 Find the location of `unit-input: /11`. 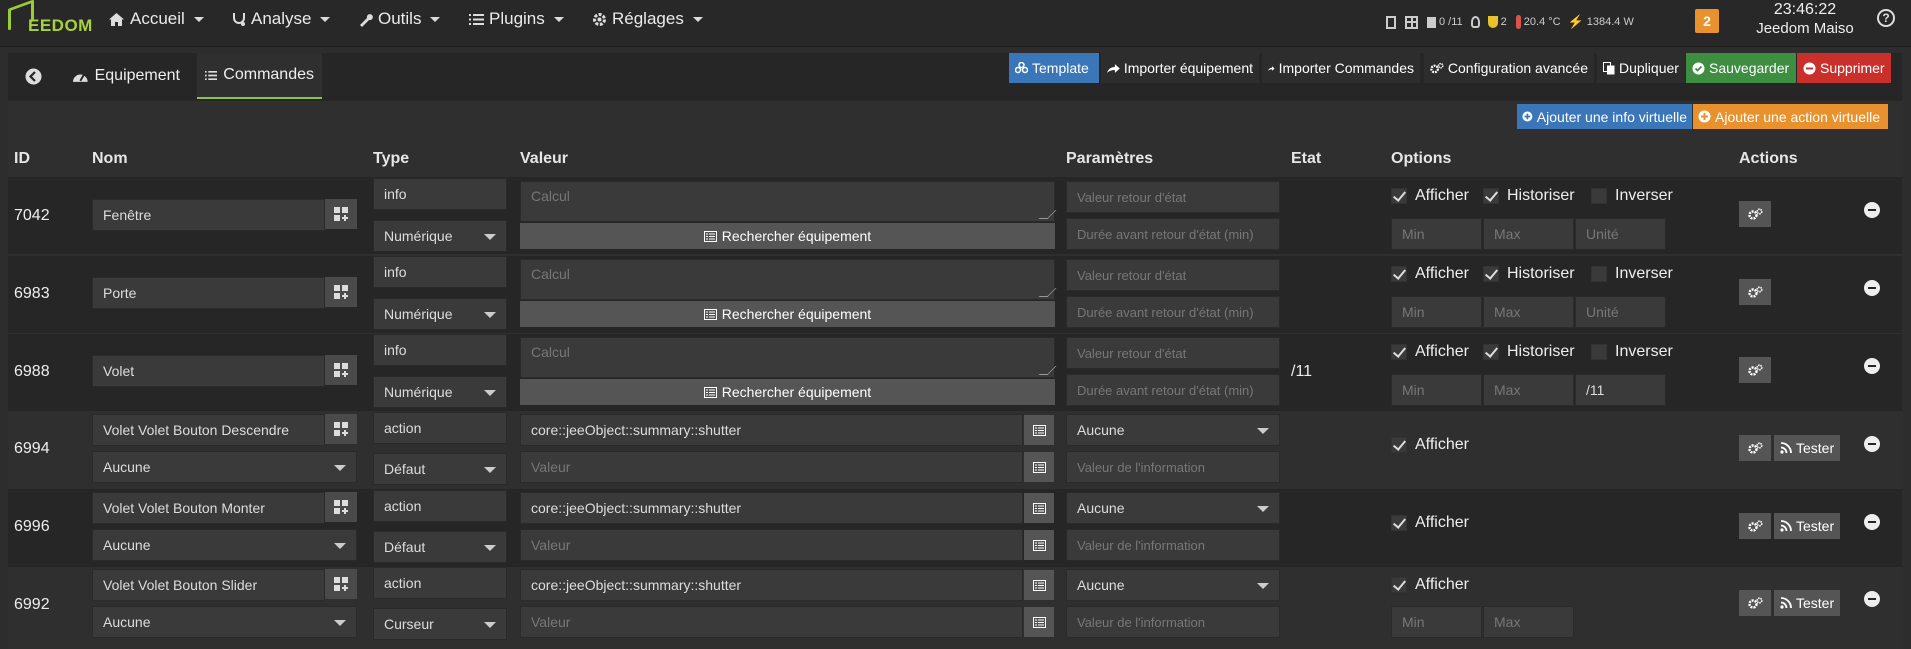

unit-input: /11 is located at coordinates (1620, 390).